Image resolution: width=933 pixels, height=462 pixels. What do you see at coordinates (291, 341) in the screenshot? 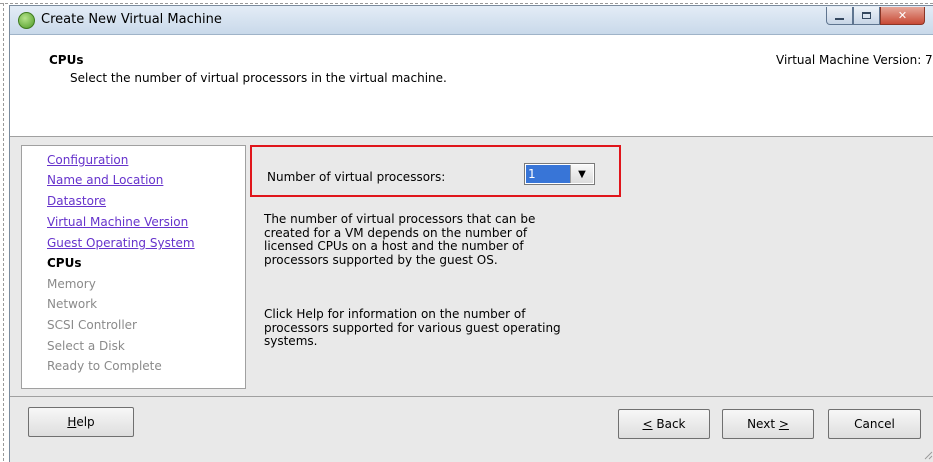
I see `paragraph-line: systems.` at bounding box center [291, 341].